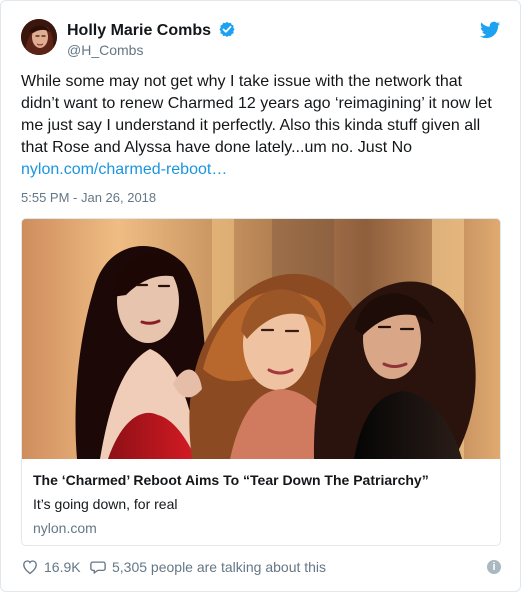  I want to click on conversation-button: 5,305 people are talking about this, so click(207, 567).